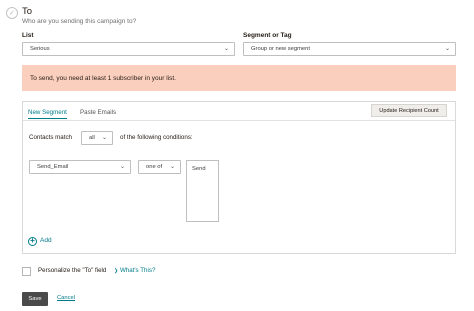 The width and height of the screenshot is (474, 311). Describe the element at coordinates (80, 167) in the screenshot. I see `condition-field-select: Send_Email ⌄` at that location.